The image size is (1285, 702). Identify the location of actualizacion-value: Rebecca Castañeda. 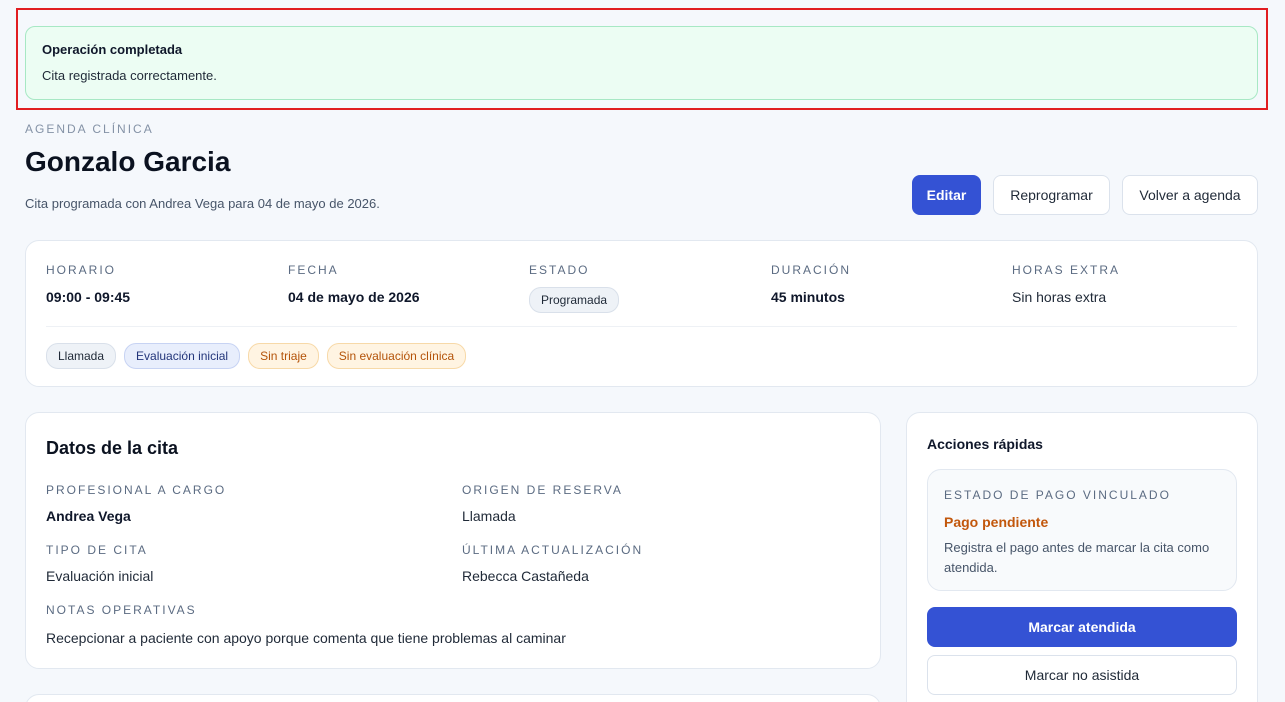
(525, 576).